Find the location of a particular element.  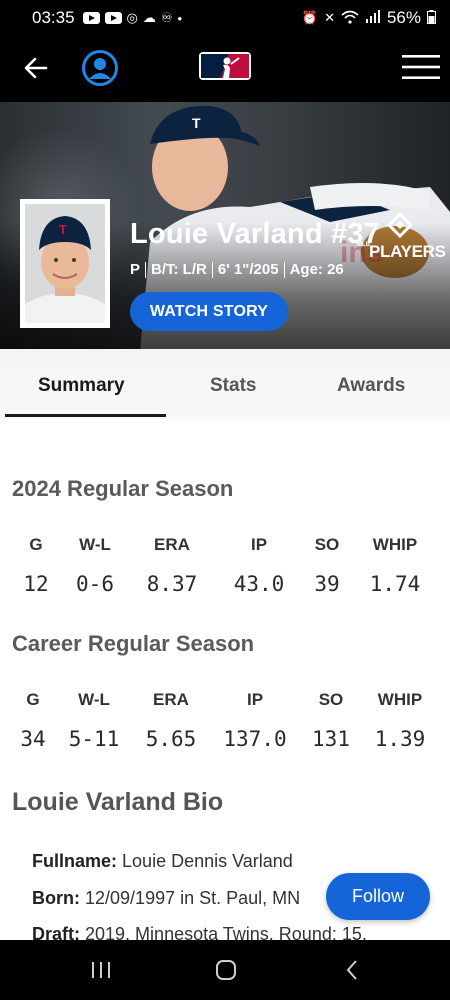

home-button is located at coordinates (226, 970).